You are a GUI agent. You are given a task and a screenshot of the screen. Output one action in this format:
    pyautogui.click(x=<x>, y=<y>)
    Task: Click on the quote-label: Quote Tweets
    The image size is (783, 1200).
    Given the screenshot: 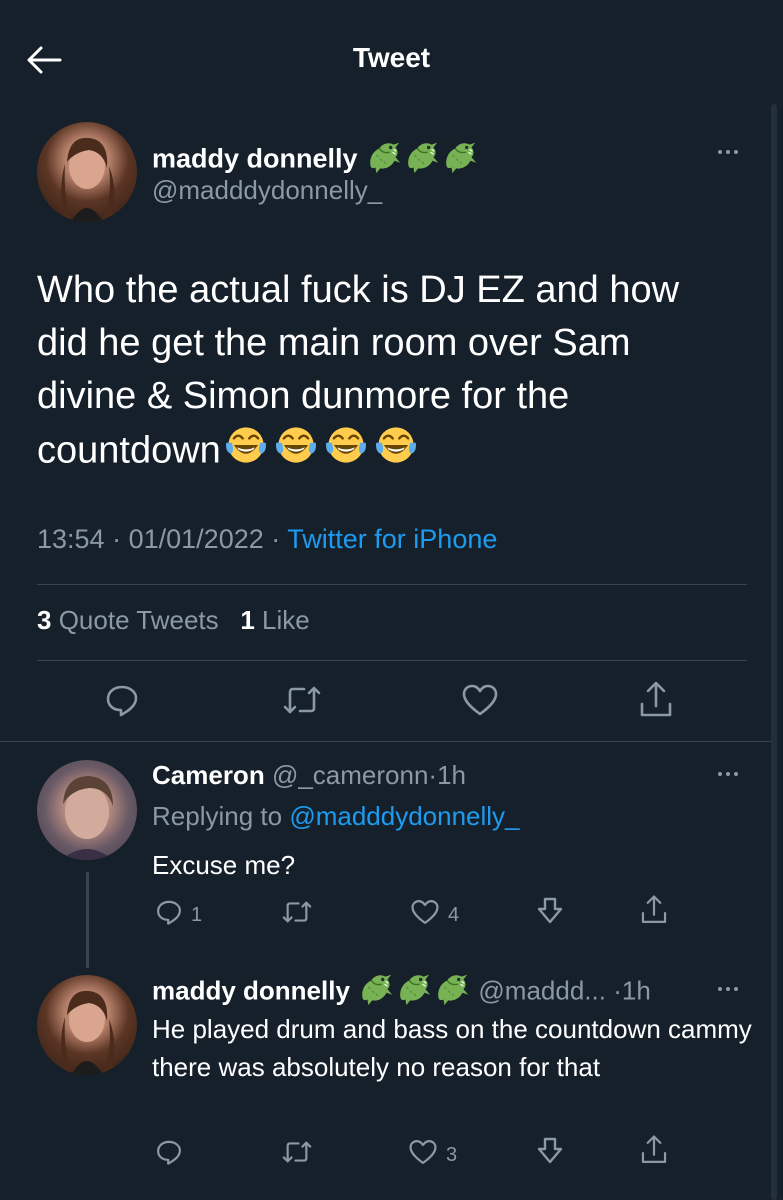 What is the action you would take?
    pyautogui.click(x=138, y=620)
    